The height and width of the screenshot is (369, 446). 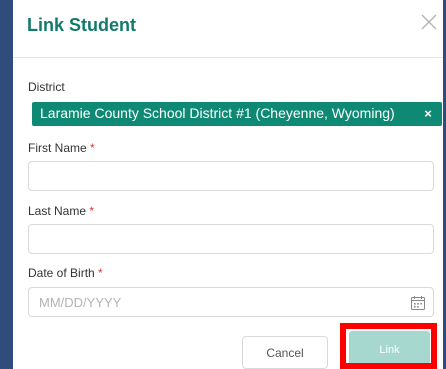 What do you see at coordinates (65, 273) in the screenshot?
I see `dob-label: Date of Birth *` at bounding box center [65, 273].